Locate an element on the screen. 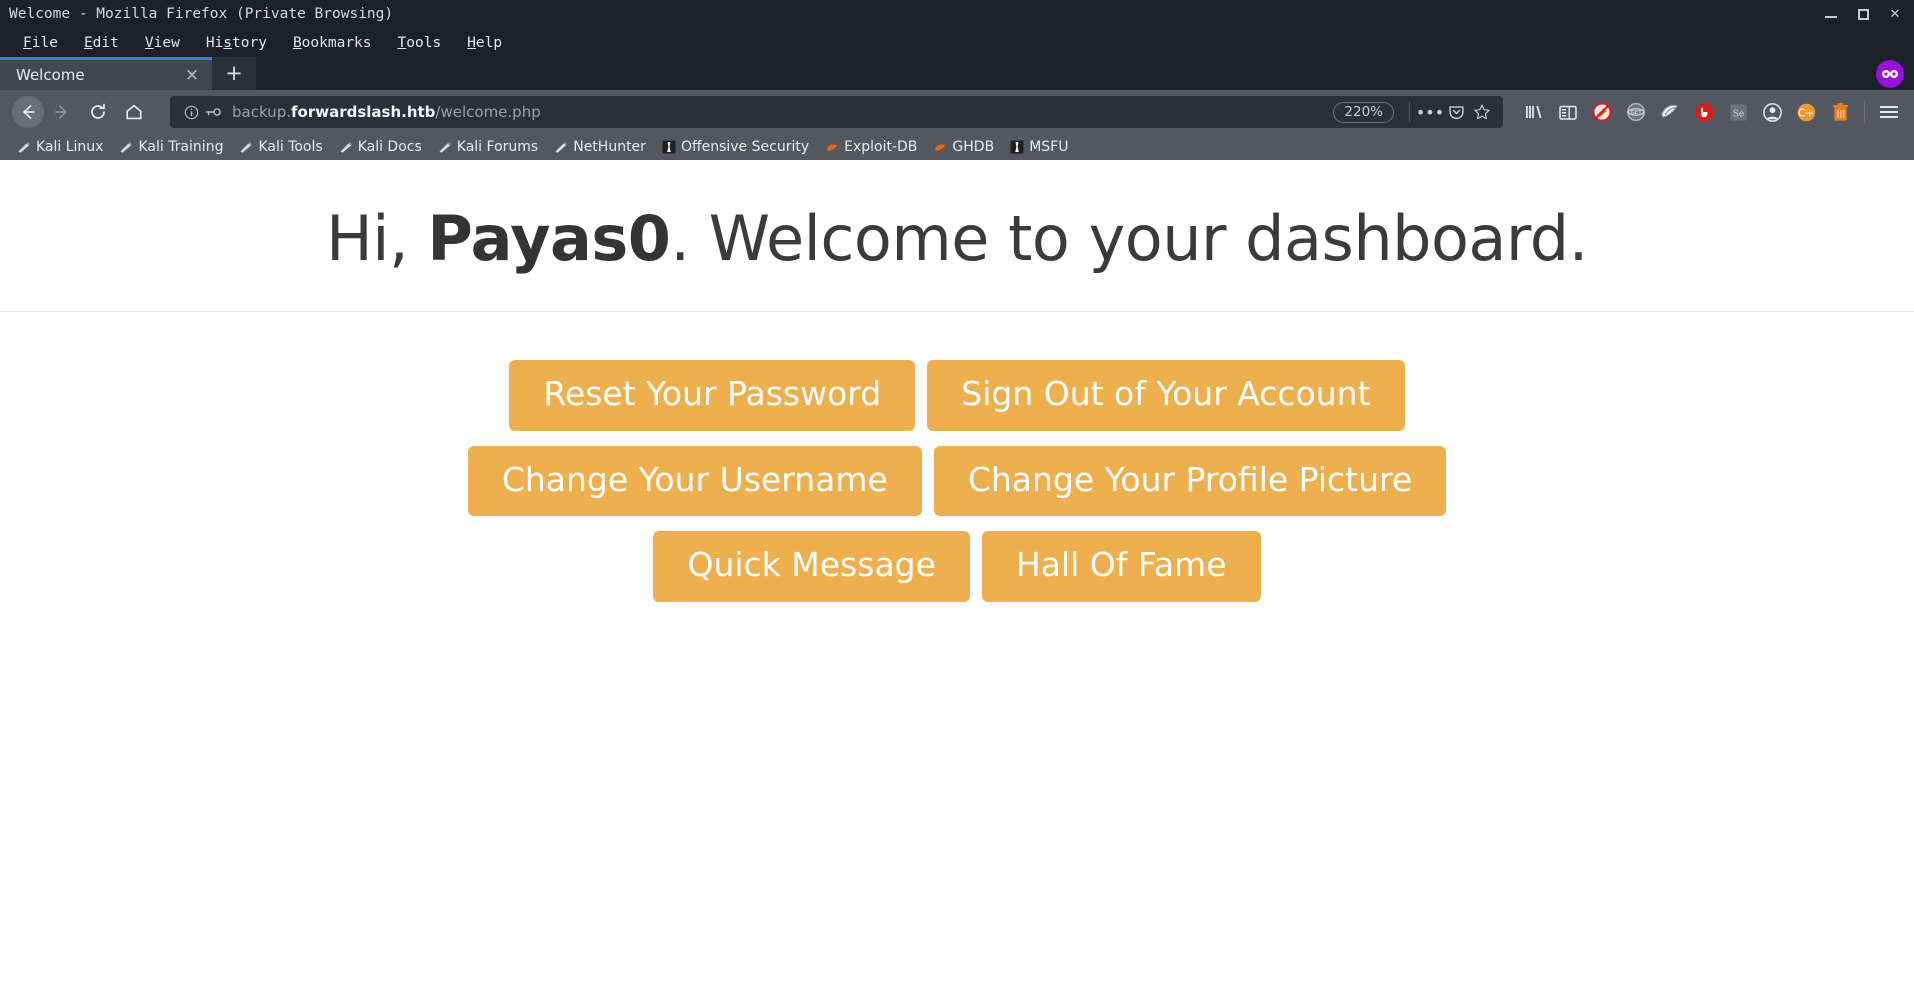  exploitdb-icon is located at coordinates (940, 147).